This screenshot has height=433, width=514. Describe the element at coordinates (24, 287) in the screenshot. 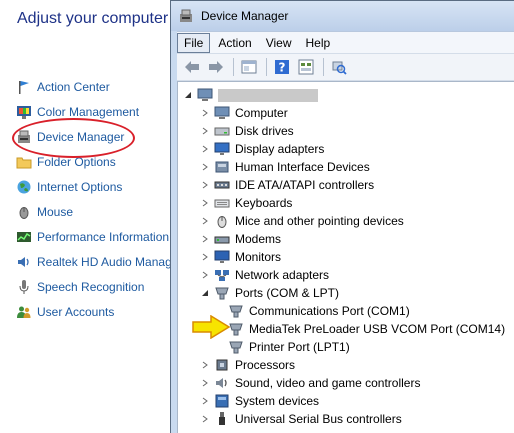

I see `microphone-icon` at that location.